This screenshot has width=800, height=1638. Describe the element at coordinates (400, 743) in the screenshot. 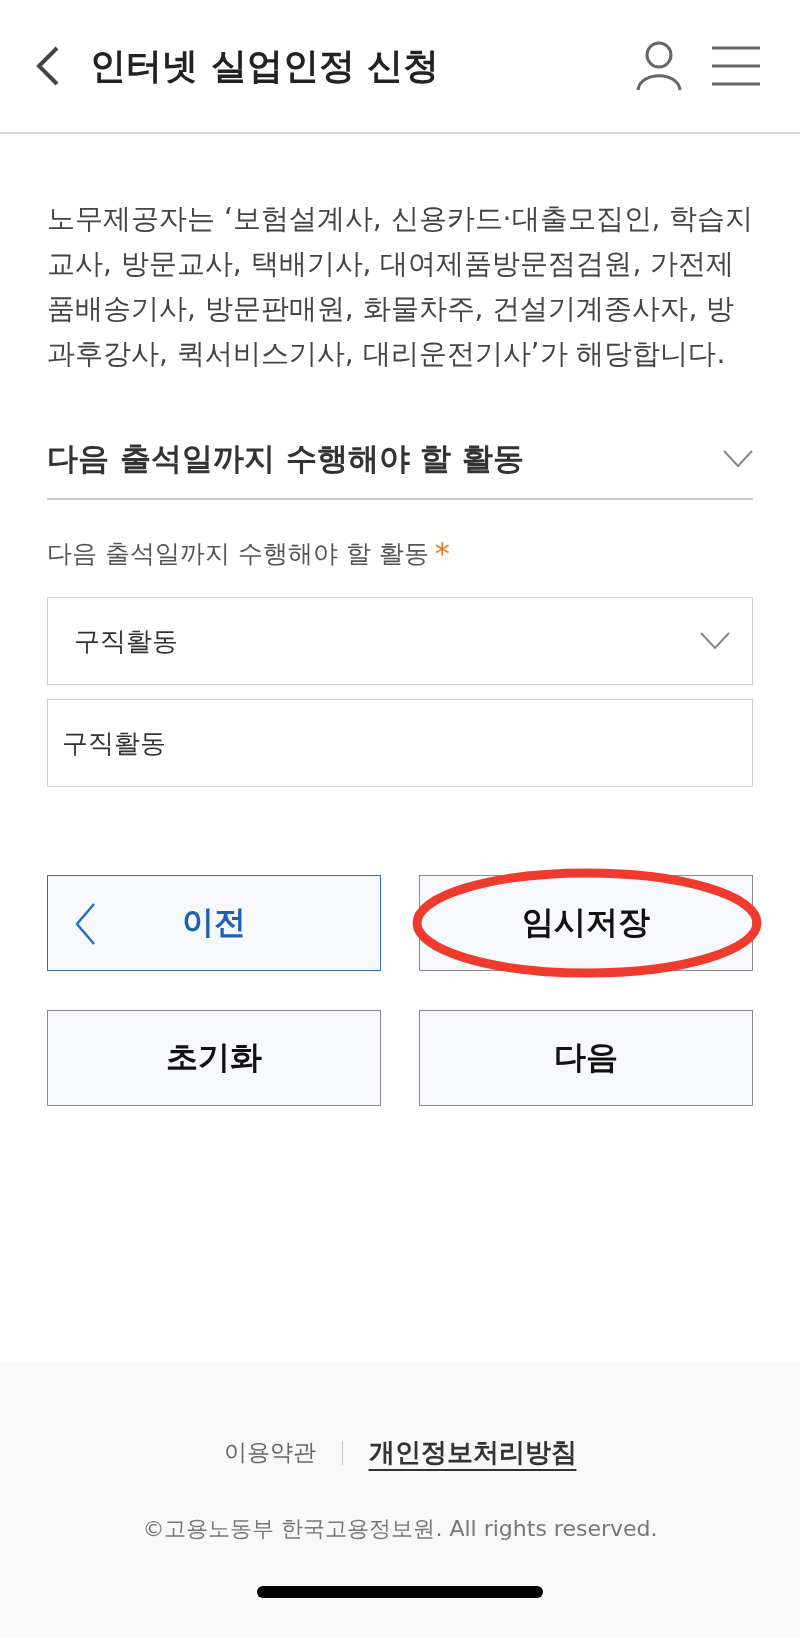

I see `input-field: 구직활동` at that location.